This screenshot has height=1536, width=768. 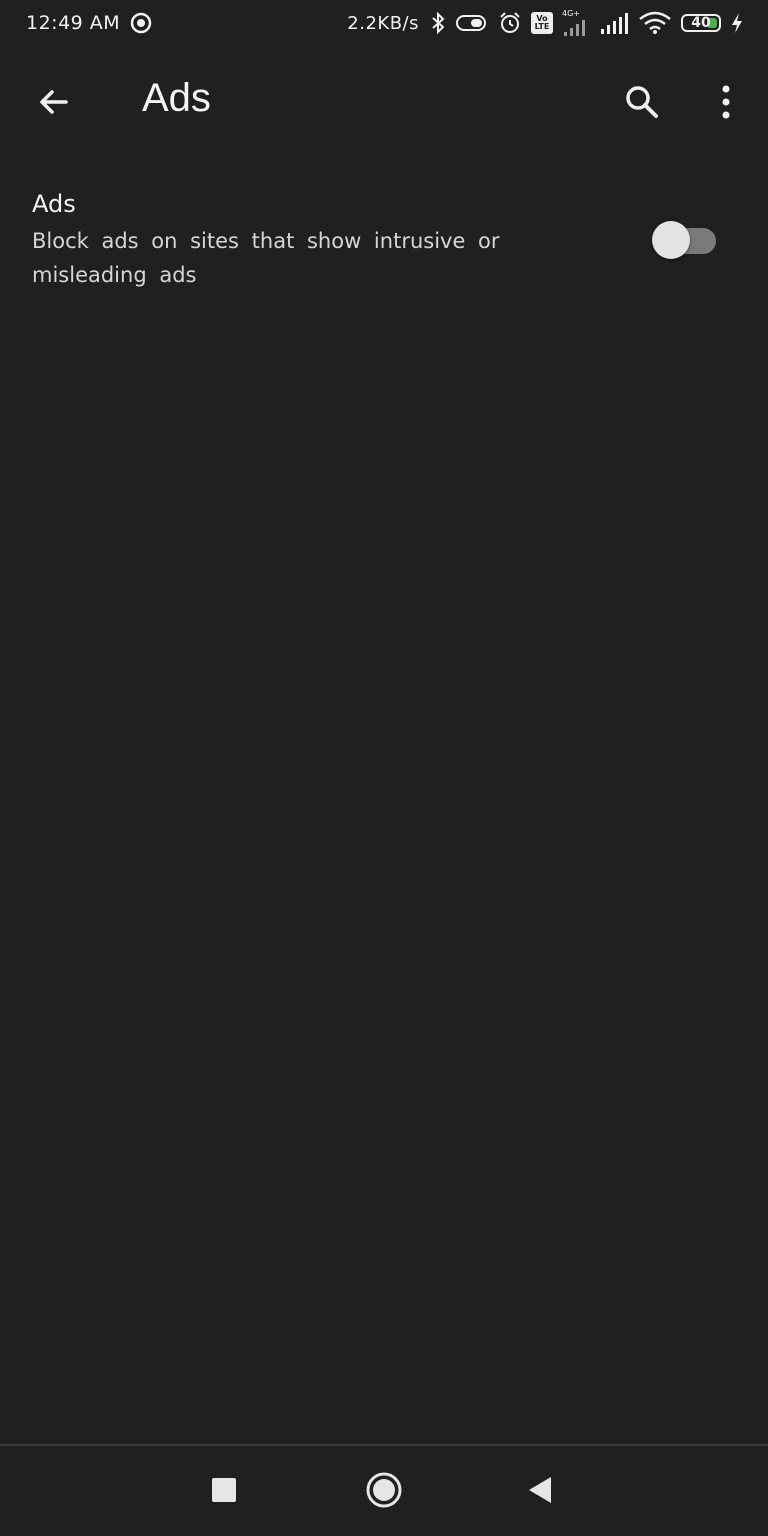 I want to click on toggle-thumb, so click(x=671, y=240).